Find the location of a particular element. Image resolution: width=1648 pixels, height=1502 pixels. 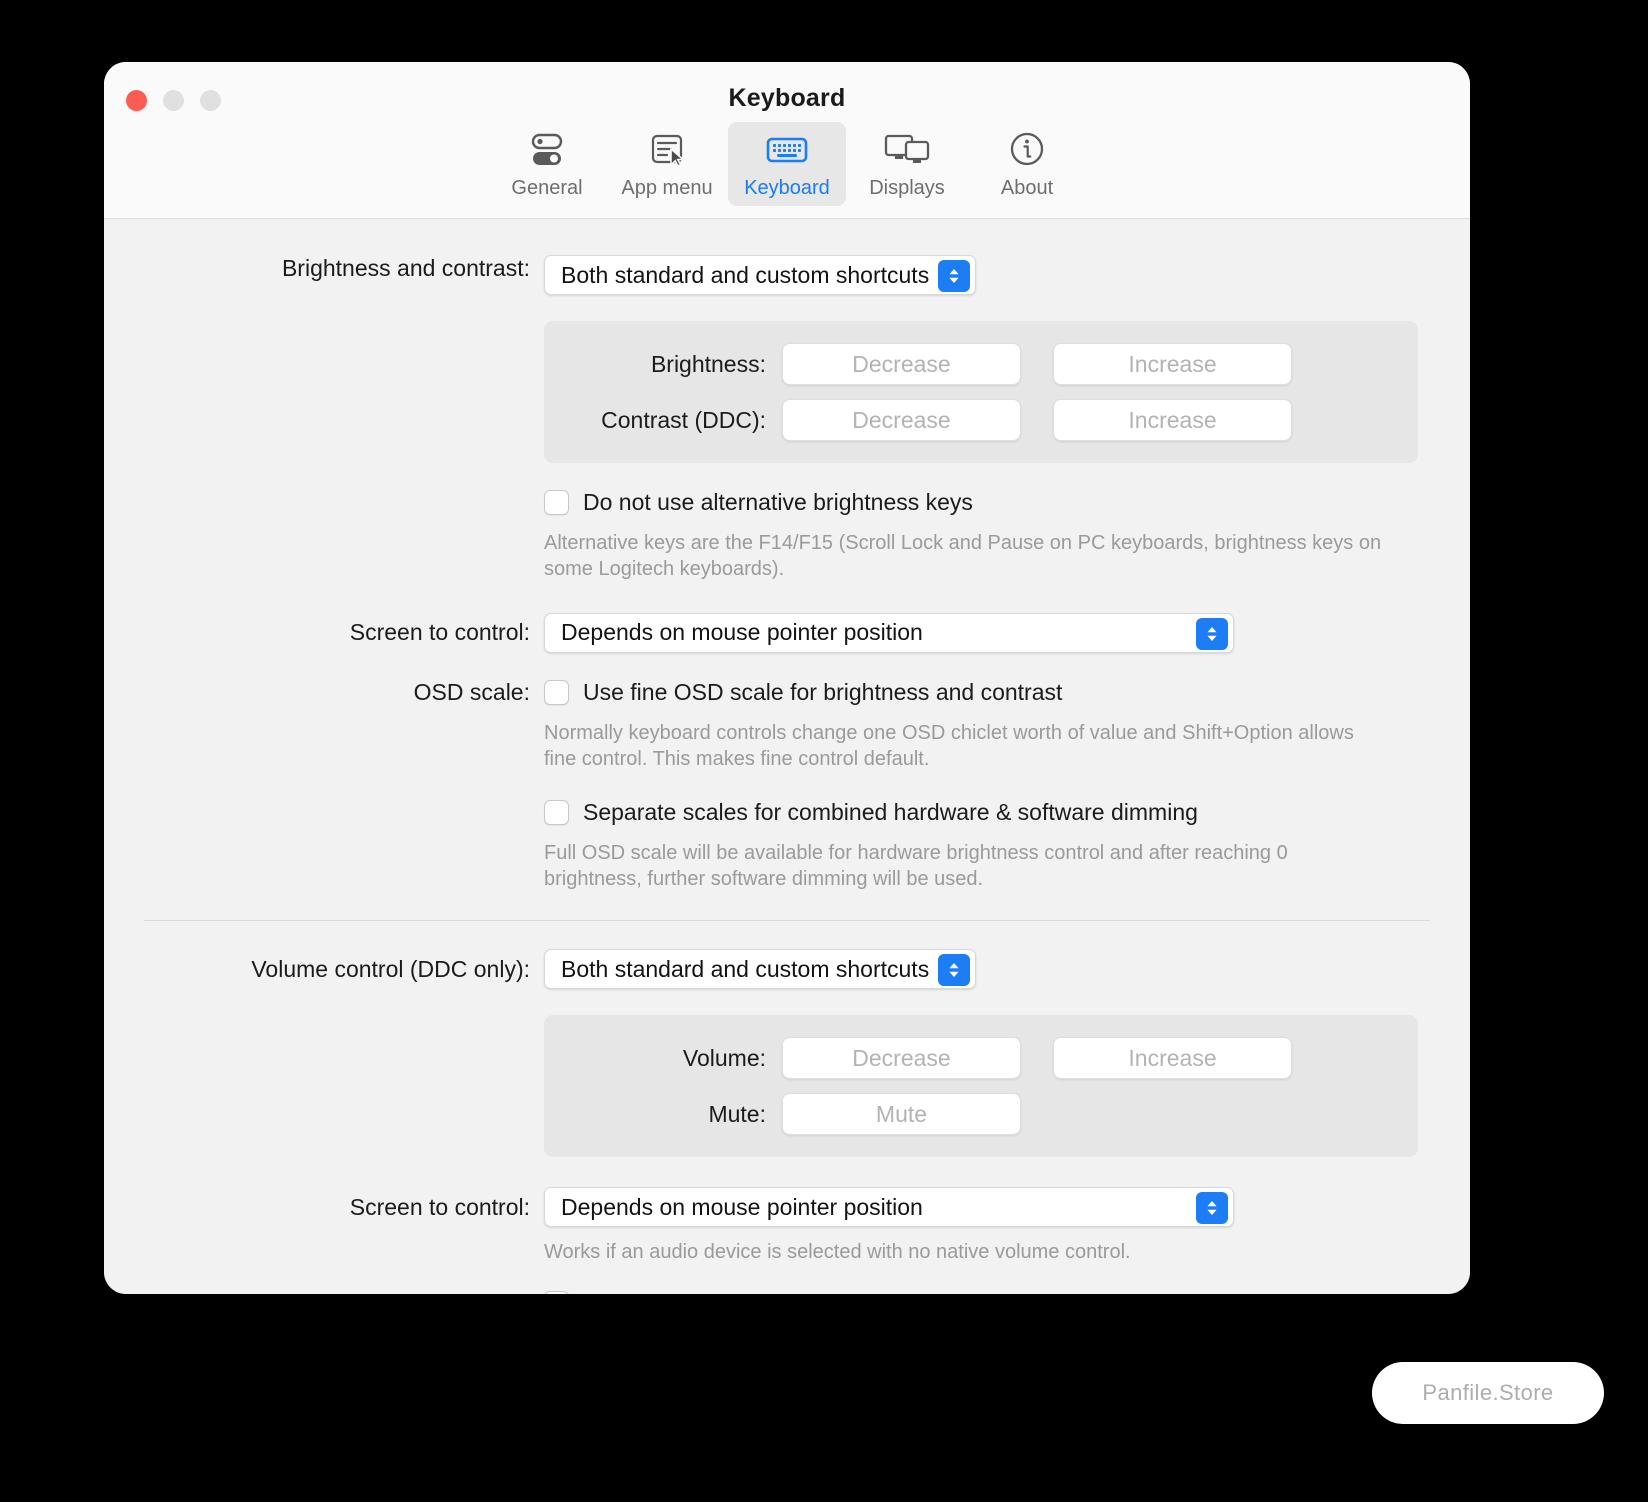

volume-screen-select: Depends on mouse pointer position is located at coordinates (889, 1207).